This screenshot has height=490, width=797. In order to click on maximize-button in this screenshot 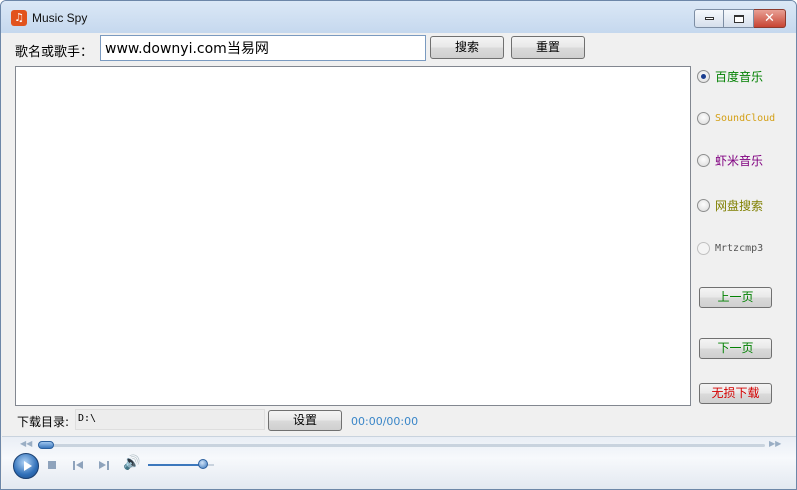, I will do `click(739, 18)`.